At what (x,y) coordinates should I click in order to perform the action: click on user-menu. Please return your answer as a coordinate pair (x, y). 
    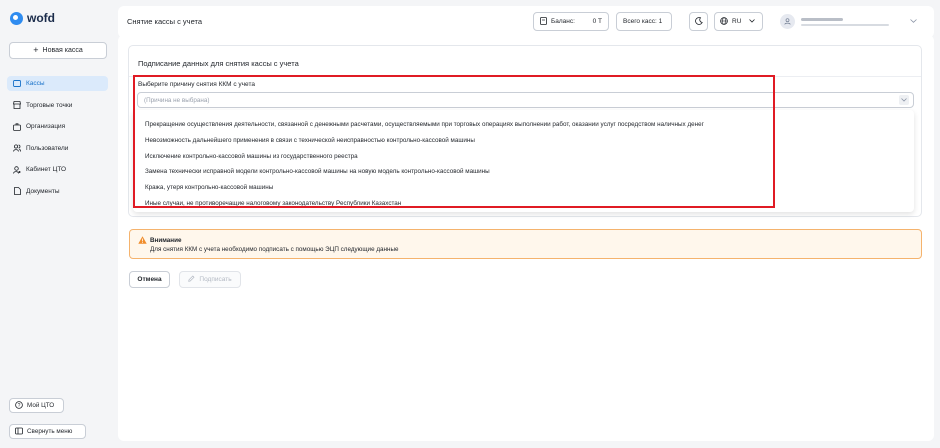
    Looking at the image, I should click on (836, 21).